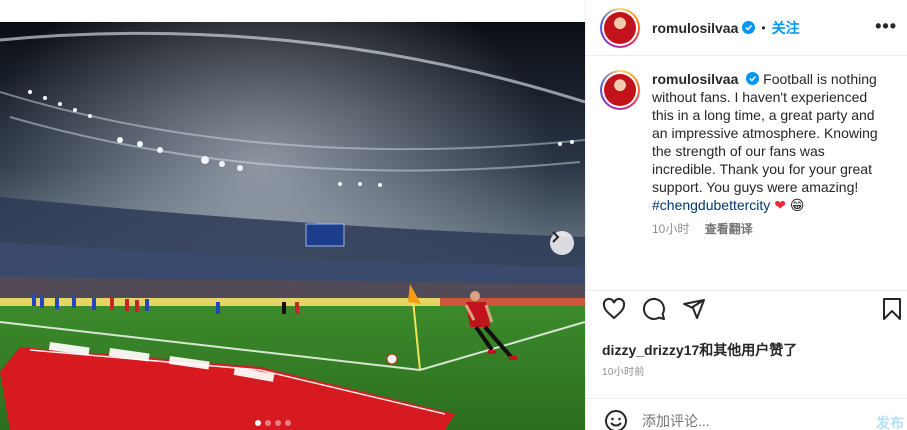 This screenshot has height=430, width=907. What do you see at coordinates (671, 229) in the screenshot?
I see `caption-time: 10小时` at bounding box center [671, 229].